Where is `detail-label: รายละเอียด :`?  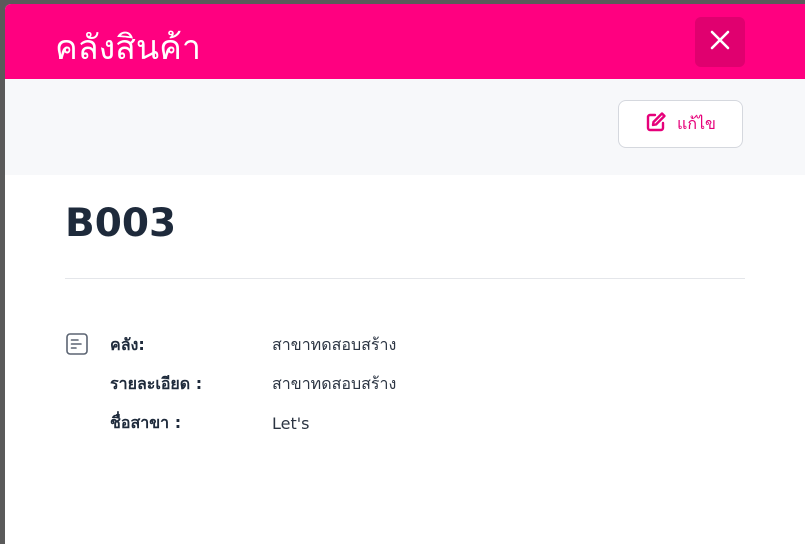
detail-label: รายละเอียด : is located at coordinates (156, 383).